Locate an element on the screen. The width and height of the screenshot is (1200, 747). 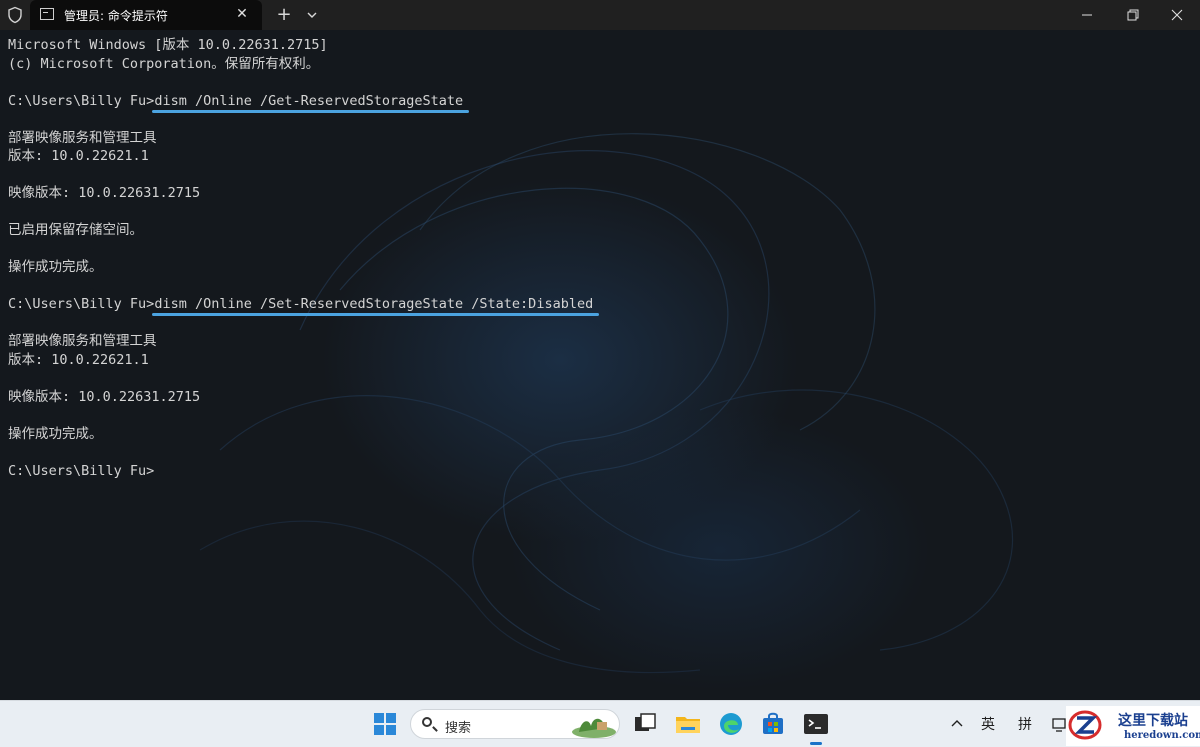
taskbar: 搜索 英 拼 is located at coordinates (600, 723).